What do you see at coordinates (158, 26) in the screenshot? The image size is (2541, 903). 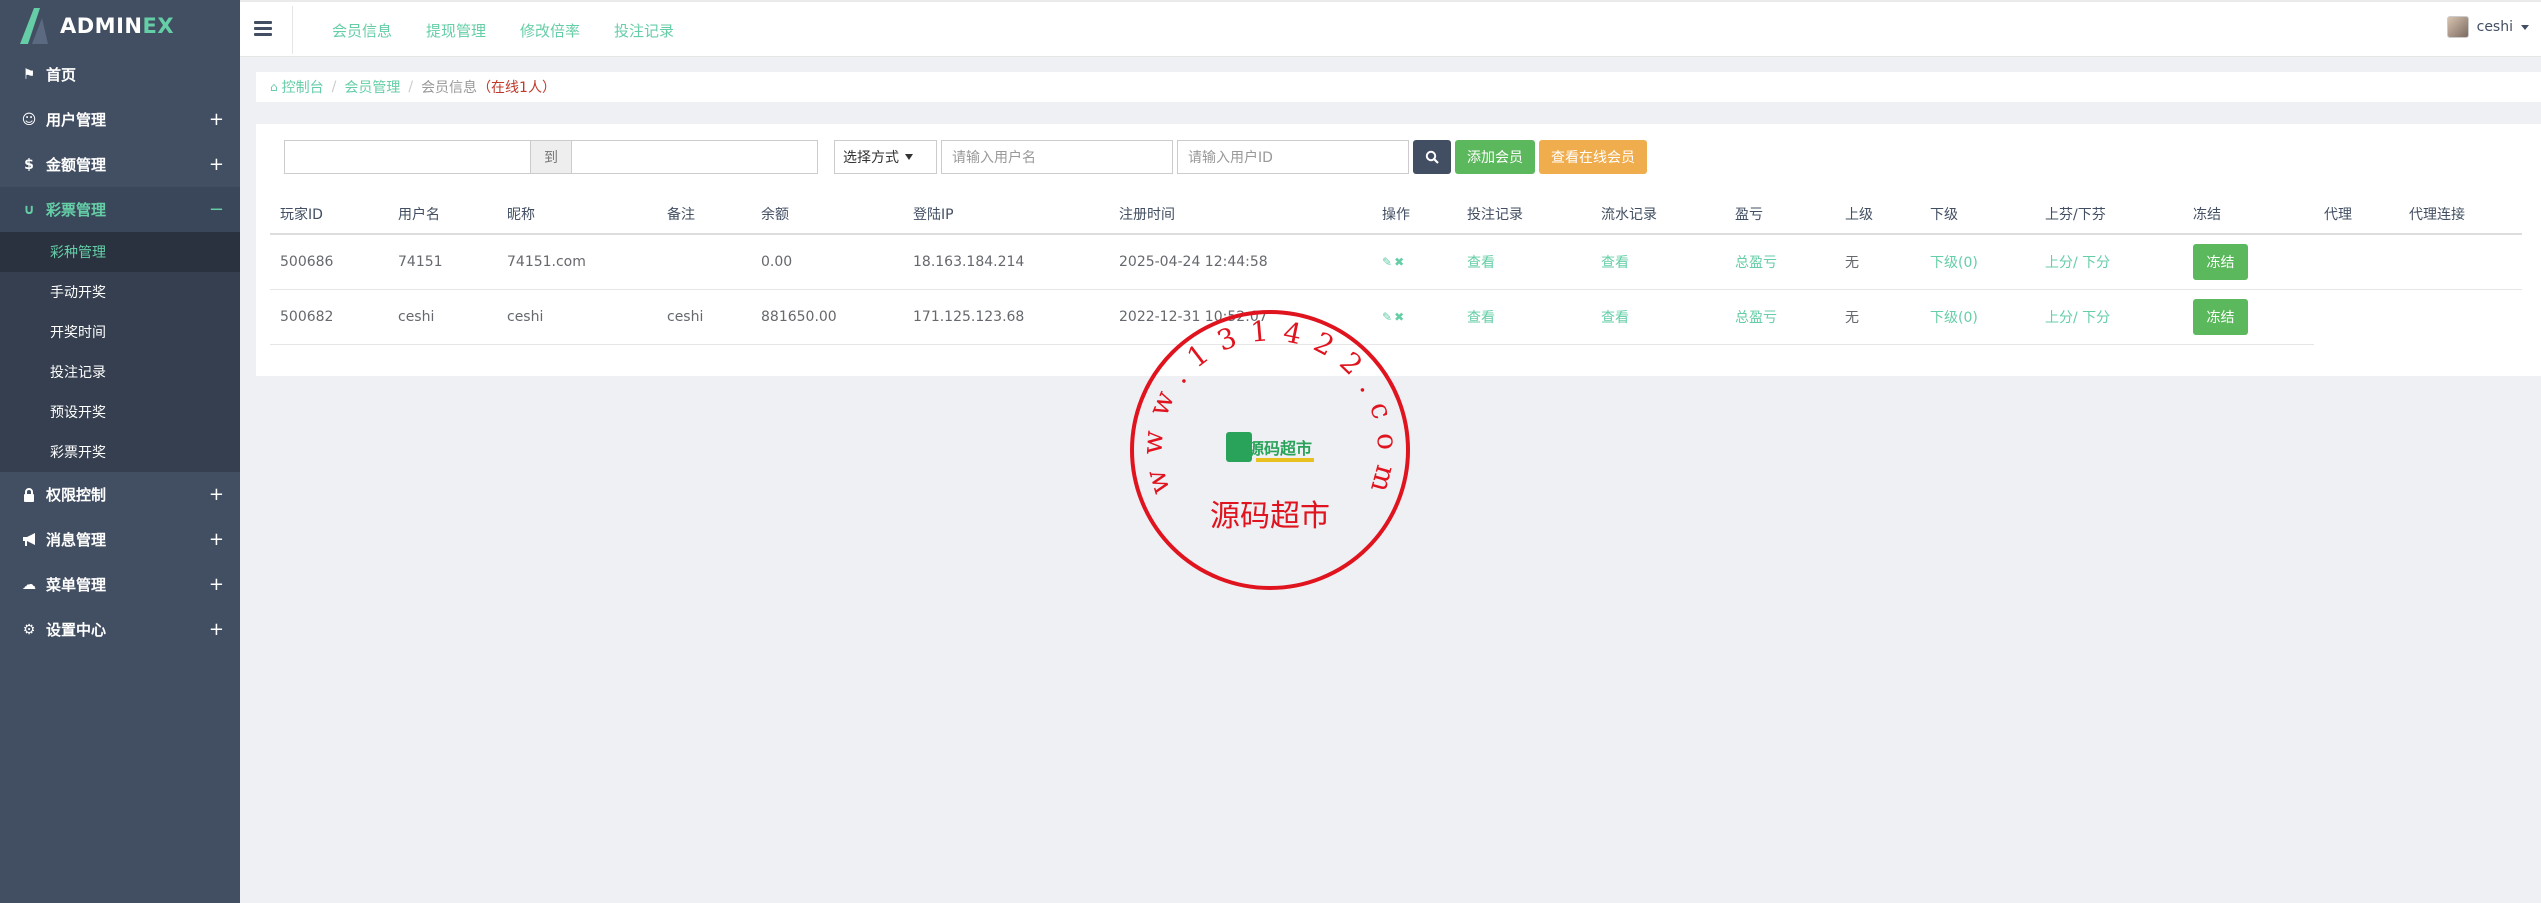 I see `logo-text-ex: EX` at bounding box center [158, 26].